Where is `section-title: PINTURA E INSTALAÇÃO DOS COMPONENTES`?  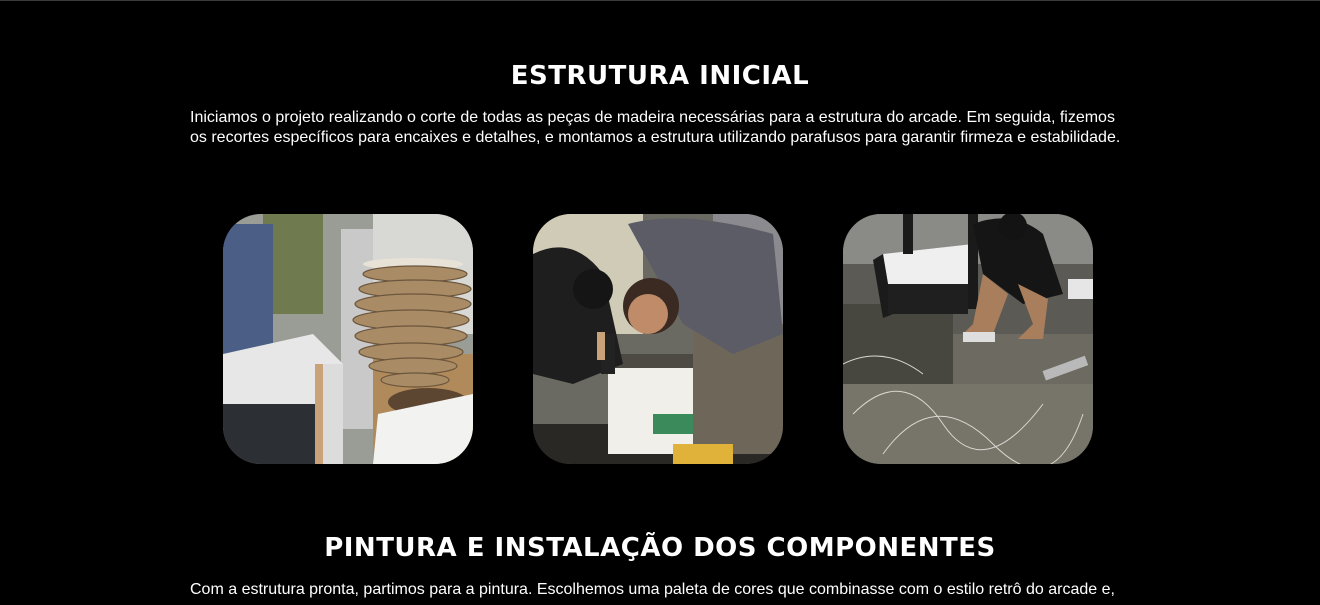
section-title: PINTURA E INSTALAÇÃO DOS COMPONENTES is located at coordinates (660, 548).